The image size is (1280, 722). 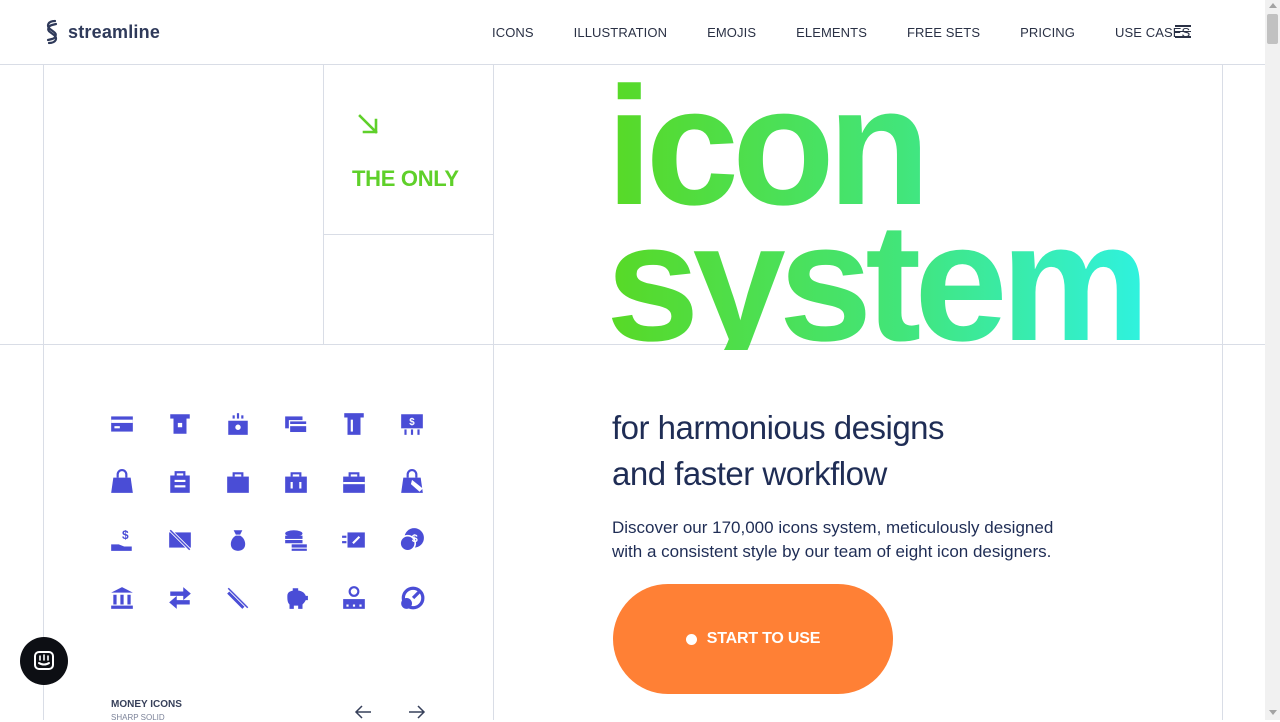 What do you see at coordinates (1272, 360) in the screenshot?
I see `vertical-scrollbar` at bounding box center [1272, 360].